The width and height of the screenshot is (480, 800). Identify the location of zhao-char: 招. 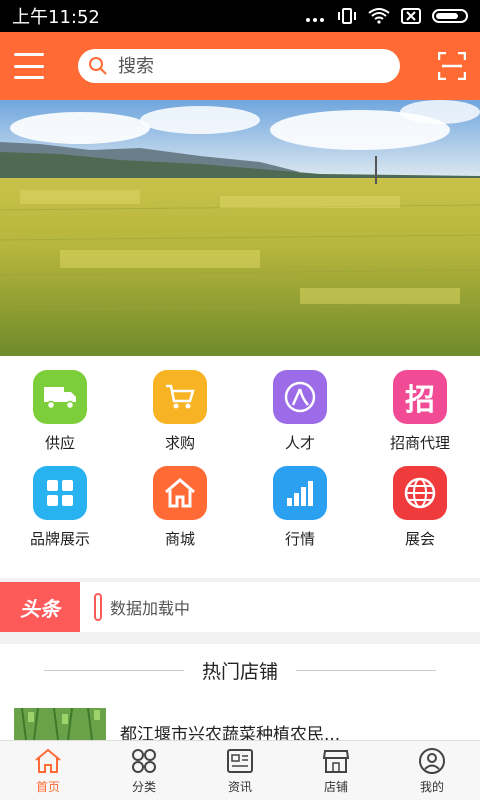
(420, 400).